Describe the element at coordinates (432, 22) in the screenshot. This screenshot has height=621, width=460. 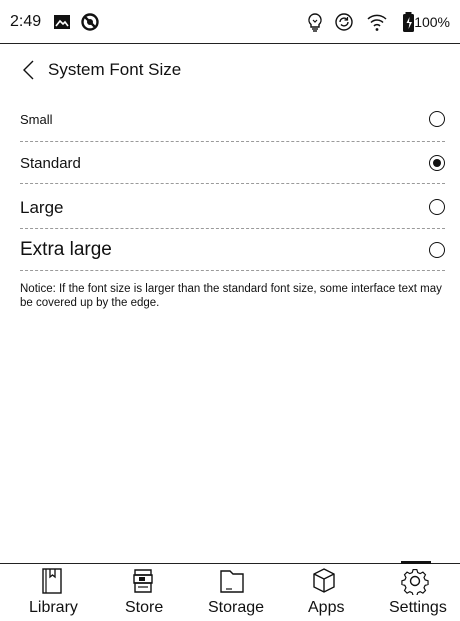
I see `battery-percentage: 100%` at that location.